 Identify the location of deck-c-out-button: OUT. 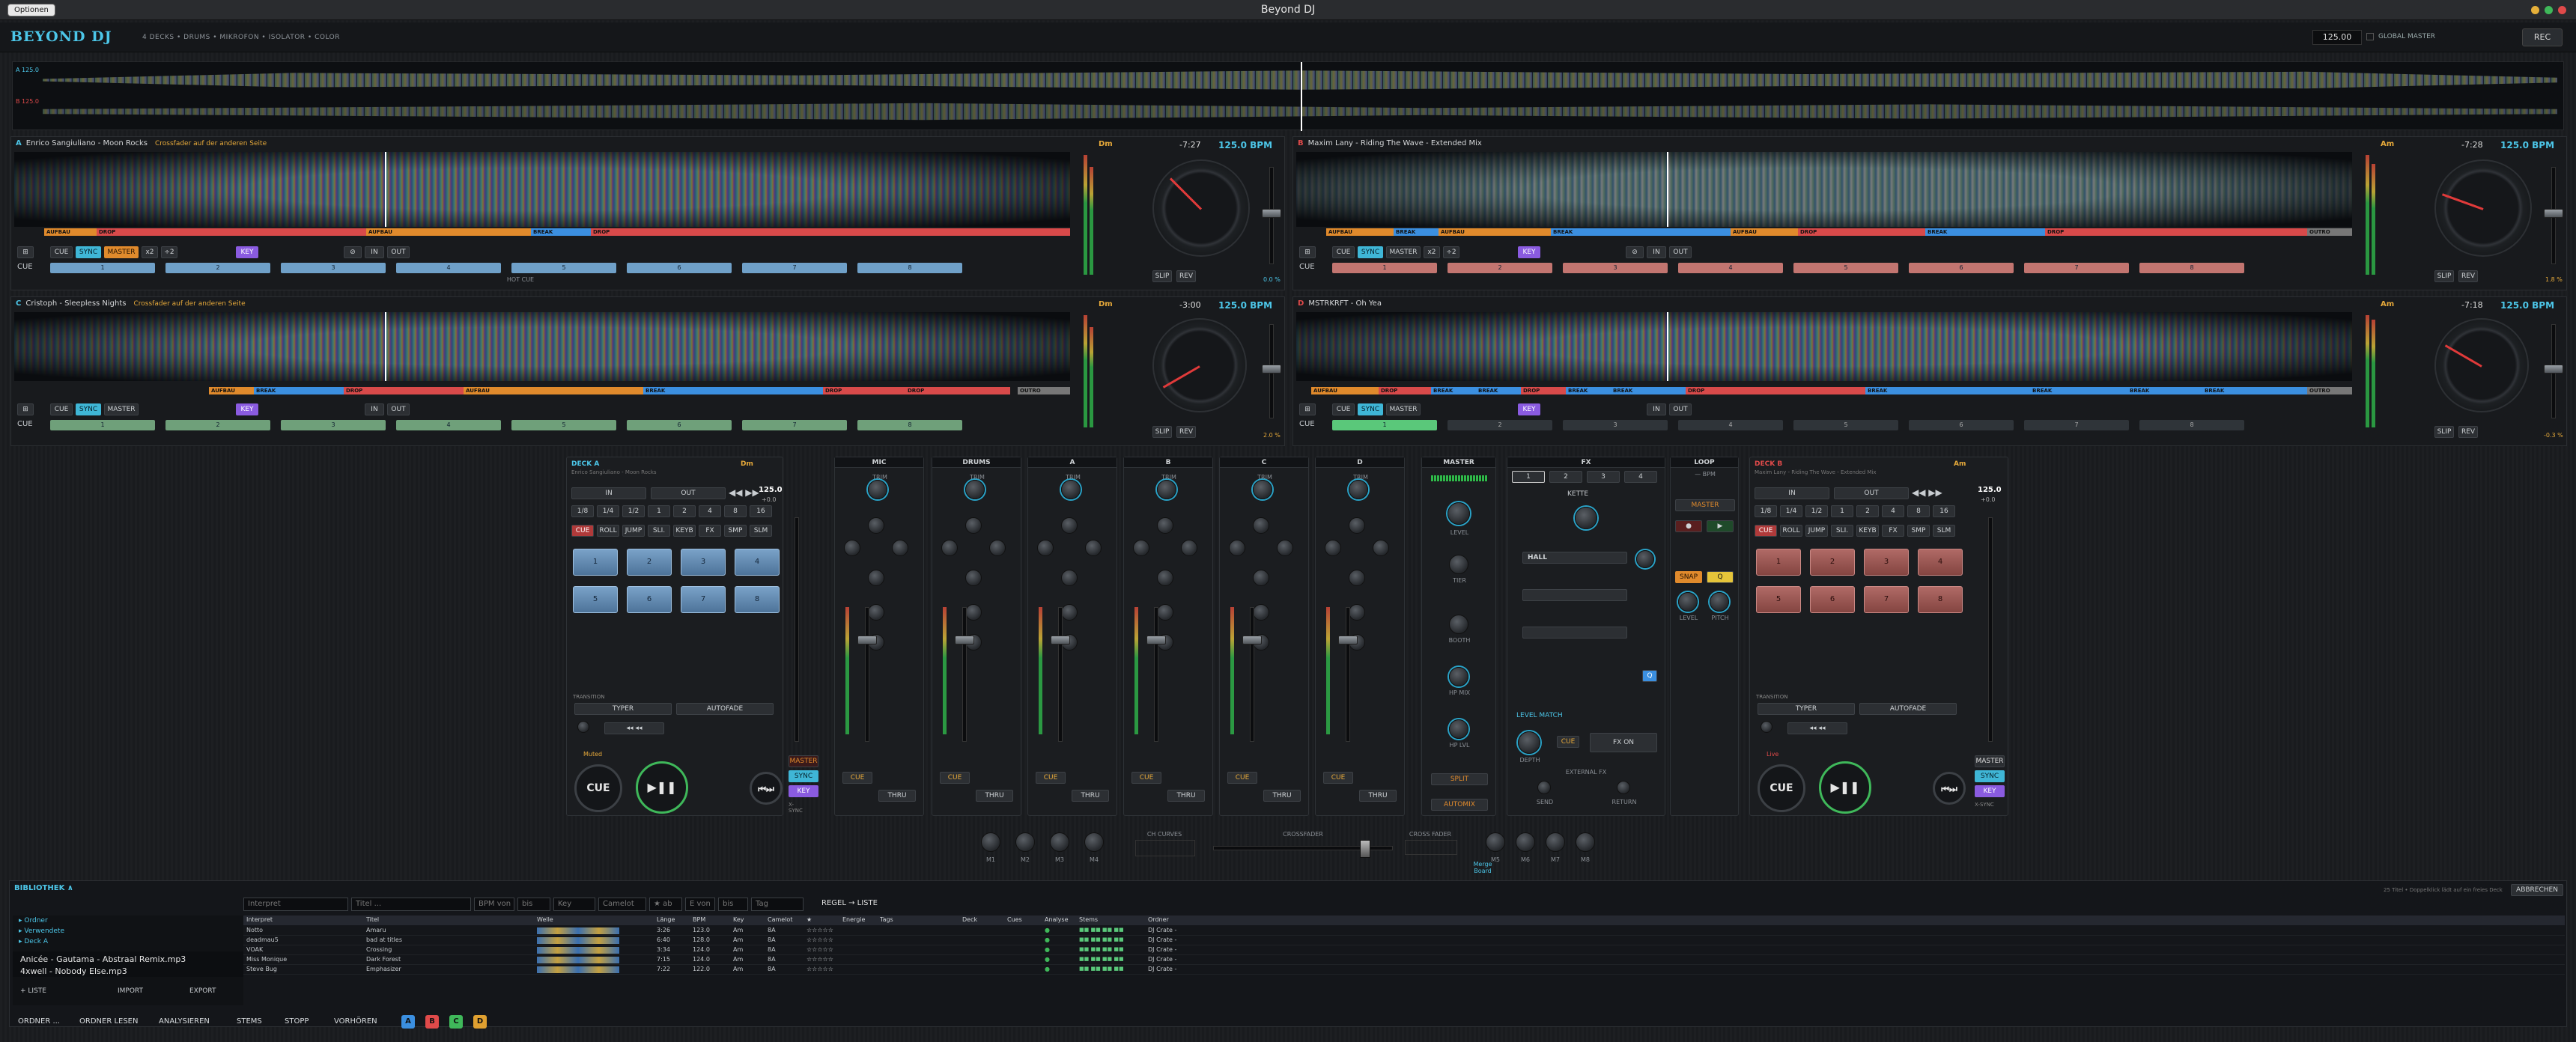
(398, 409).